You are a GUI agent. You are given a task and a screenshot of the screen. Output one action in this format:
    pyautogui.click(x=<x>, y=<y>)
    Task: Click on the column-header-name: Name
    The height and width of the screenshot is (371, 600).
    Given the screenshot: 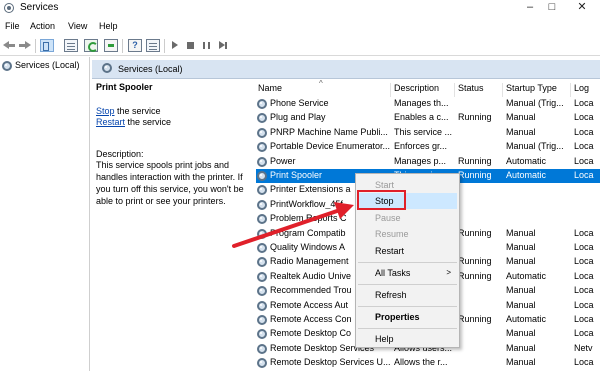 What is the action you would take?
    pyautogui.click(x=270, y=88)
    